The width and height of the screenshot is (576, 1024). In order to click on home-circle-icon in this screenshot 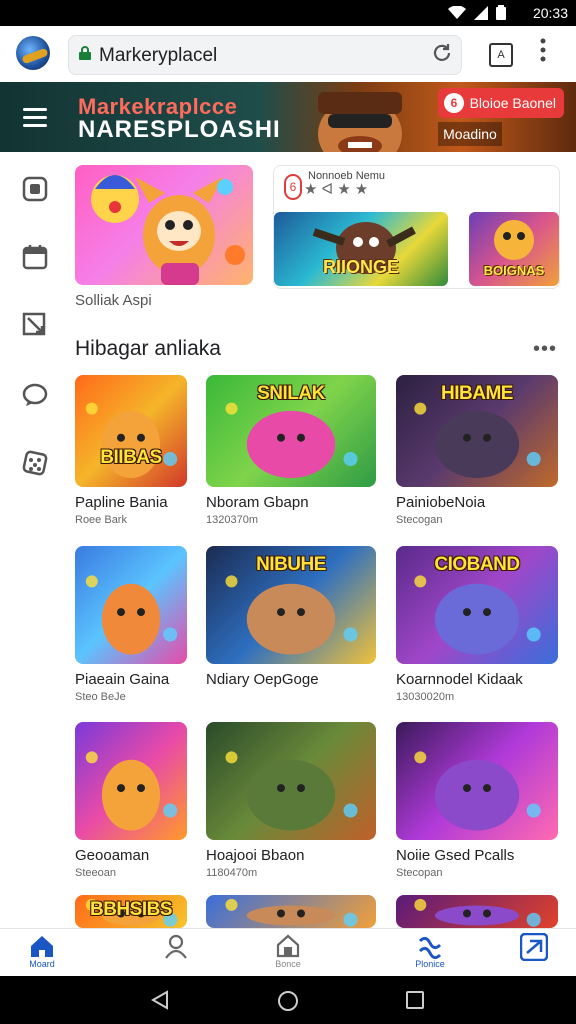, I will do `click(288, 1001)`.